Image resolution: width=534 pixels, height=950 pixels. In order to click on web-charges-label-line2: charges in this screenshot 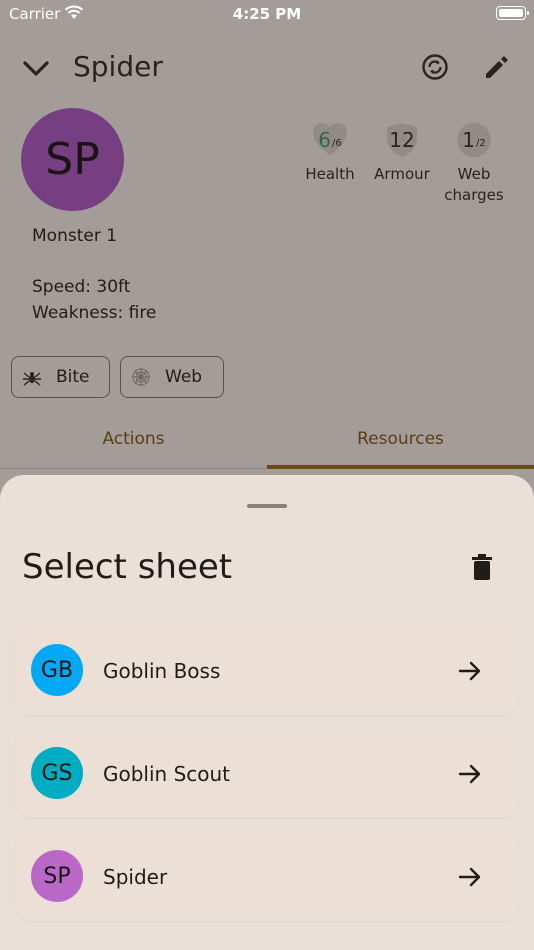, I will do `click(474, 195)`.